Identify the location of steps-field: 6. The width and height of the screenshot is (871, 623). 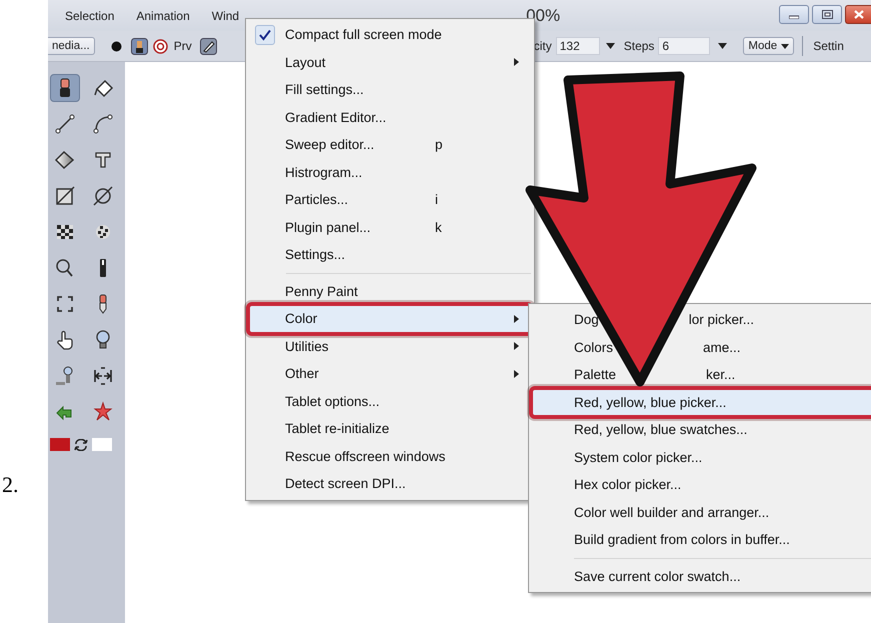
(684, 46).